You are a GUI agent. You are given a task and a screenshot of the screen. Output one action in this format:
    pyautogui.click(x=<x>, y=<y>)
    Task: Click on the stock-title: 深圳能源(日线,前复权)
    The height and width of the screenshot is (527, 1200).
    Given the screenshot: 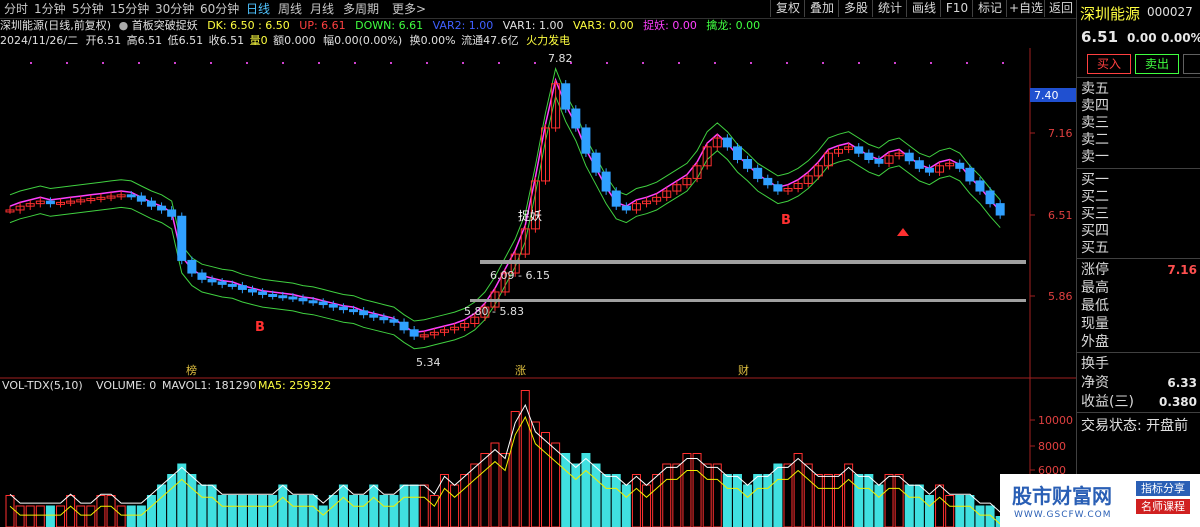 What is the action you would take?
    pyautogui.click(x=55, y=25)
    